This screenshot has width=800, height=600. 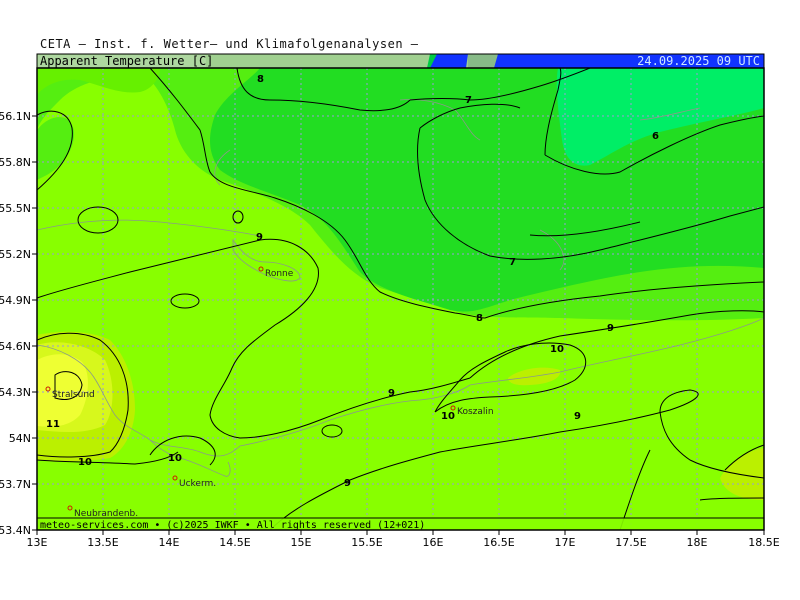 I want to click on y-tick-label: 54N, so click(x=20, y=438).